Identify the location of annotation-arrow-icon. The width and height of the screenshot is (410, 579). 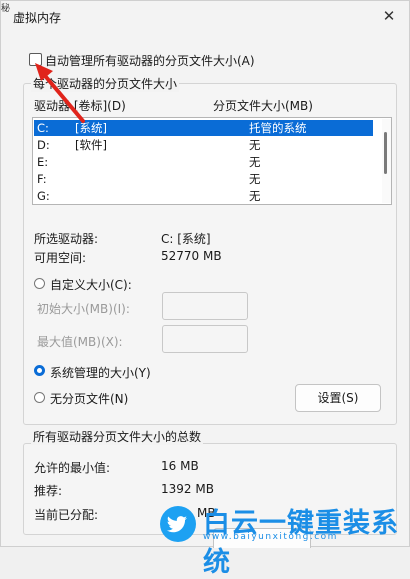
(60, 93).